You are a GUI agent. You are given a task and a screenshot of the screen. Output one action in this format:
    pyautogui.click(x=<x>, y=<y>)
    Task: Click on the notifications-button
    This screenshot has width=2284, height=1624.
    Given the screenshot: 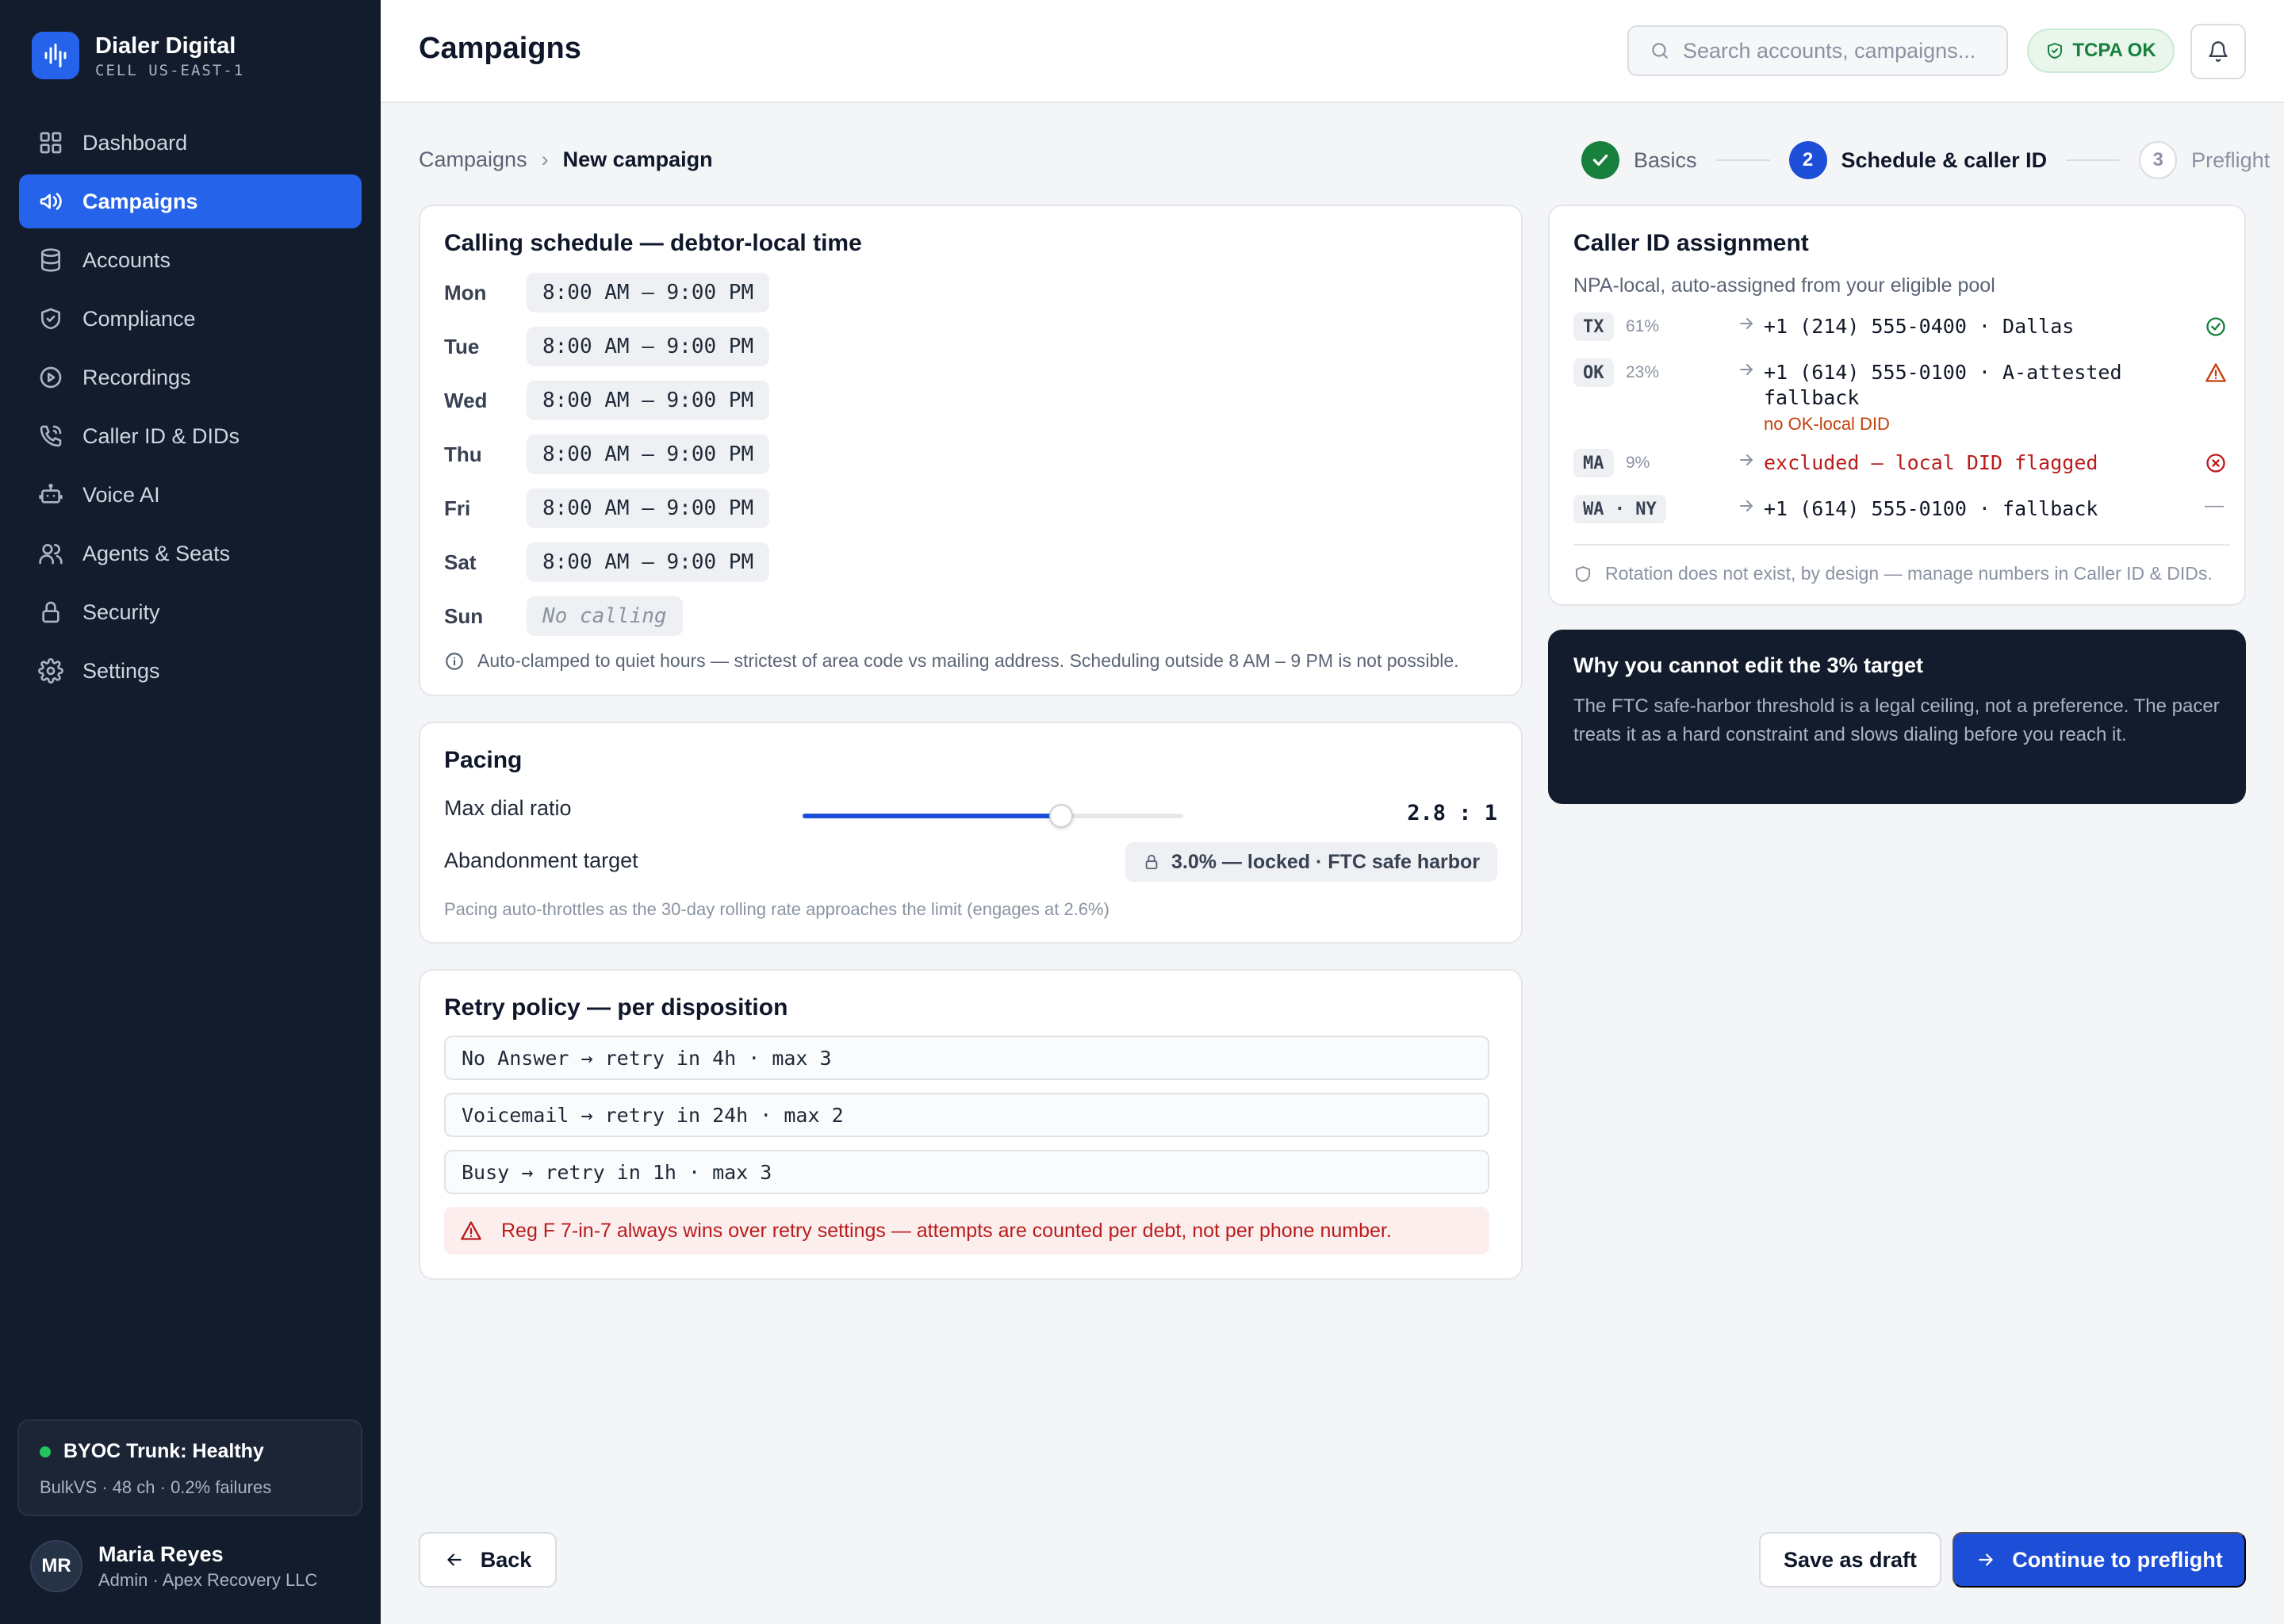 What is the action you would take?
    pyautogui.click(x=2218, y=52)
    